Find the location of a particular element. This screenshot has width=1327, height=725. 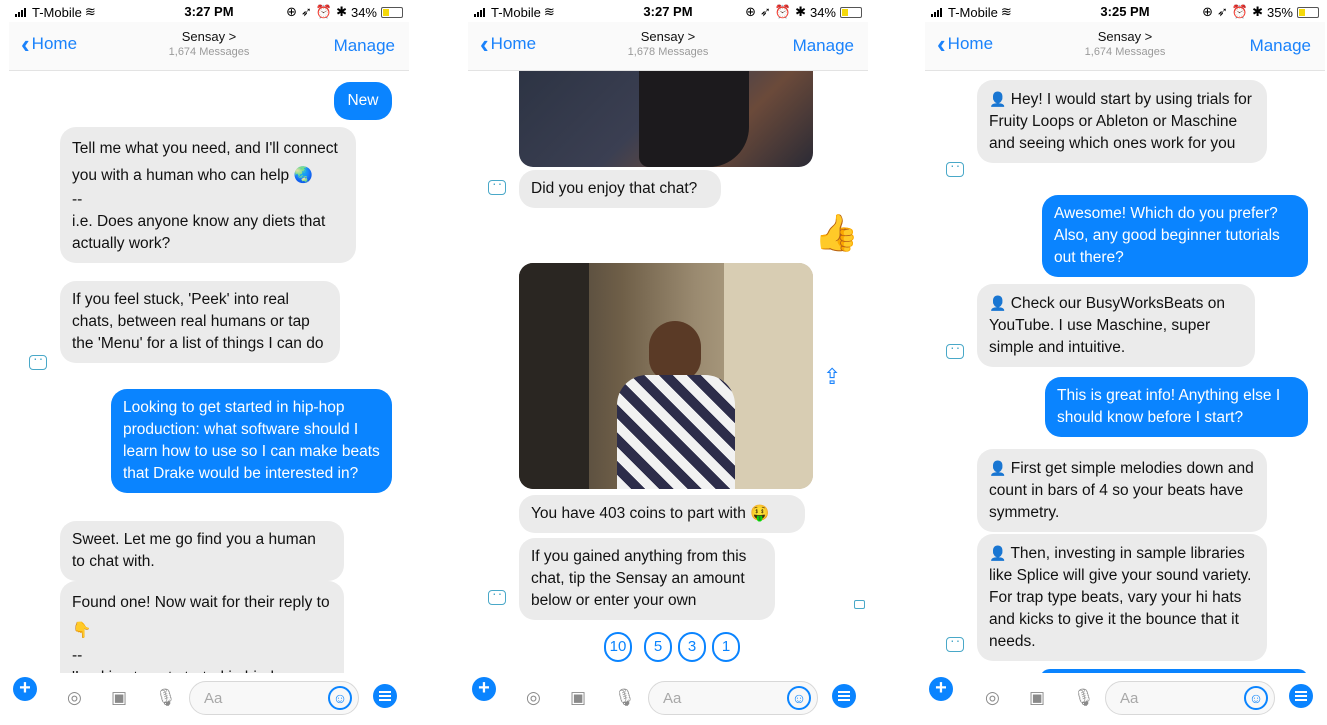

message-text: Found one! Now wait for their reply to 👇 is located at coordinates (201, 616).